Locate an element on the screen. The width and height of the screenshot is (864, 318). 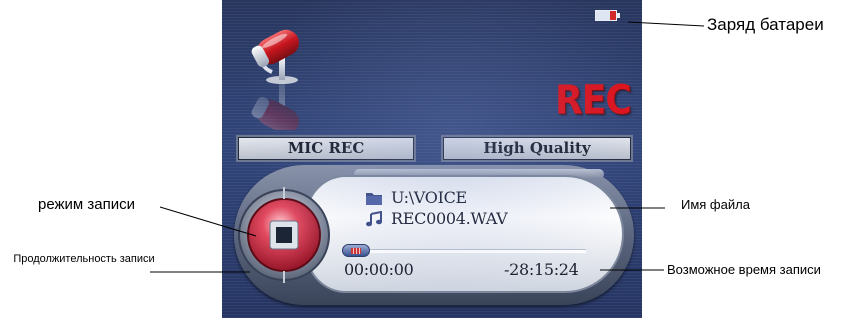
duration-annotation: Продолжительность записи is located at coordinates (84, 259).